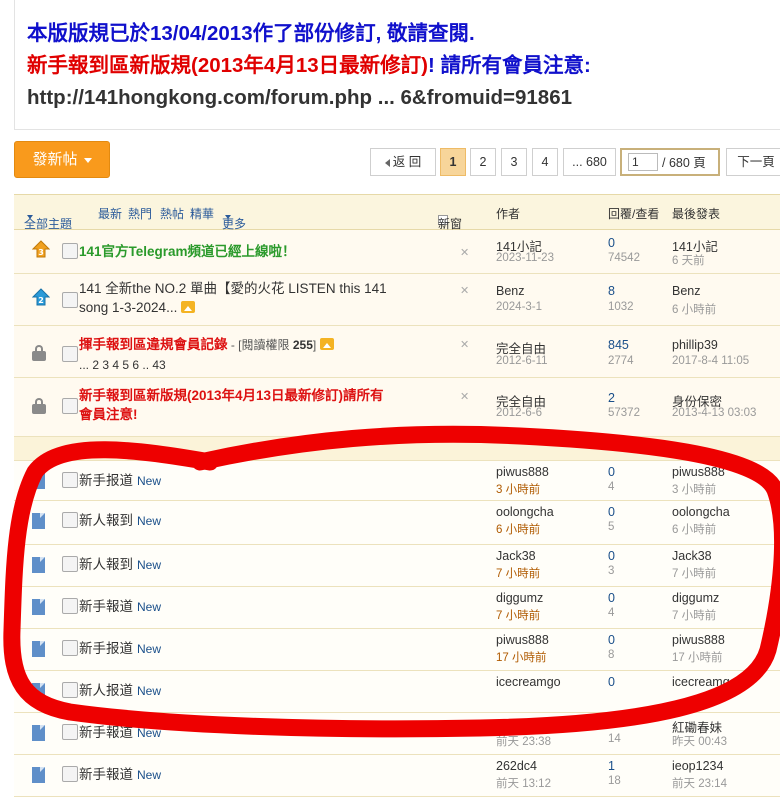 Image resolution: width=780 pixels, height=800 pixels. What do you see at coordinates (407, 162) in the screenshot?
I see `back-label: 返 回` at bounding box center [407, 162].